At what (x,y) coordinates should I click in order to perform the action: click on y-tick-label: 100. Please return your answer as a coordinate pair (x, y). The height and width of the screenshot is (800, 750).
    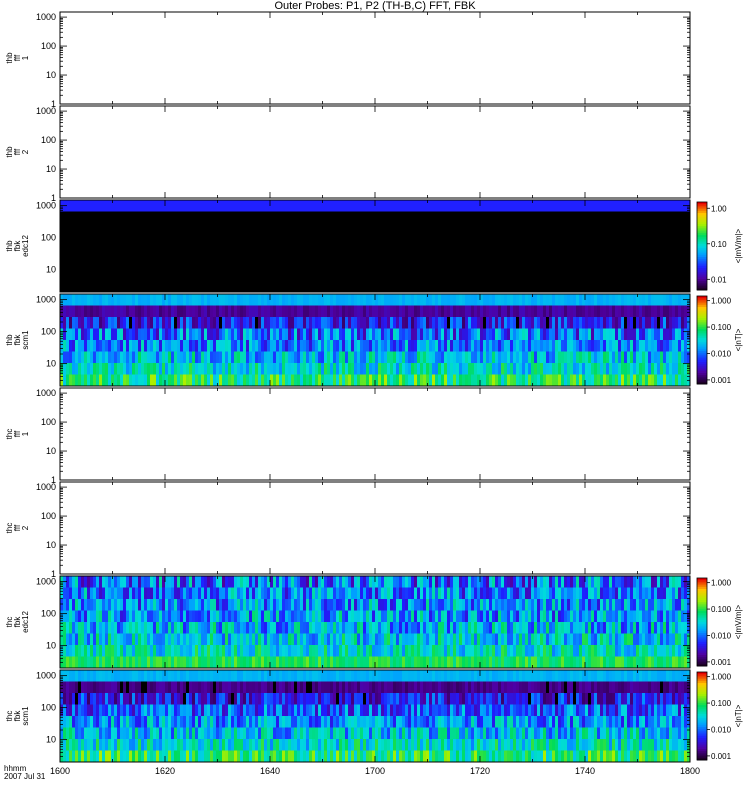
    Looking at the image, I should click on (48, 140).